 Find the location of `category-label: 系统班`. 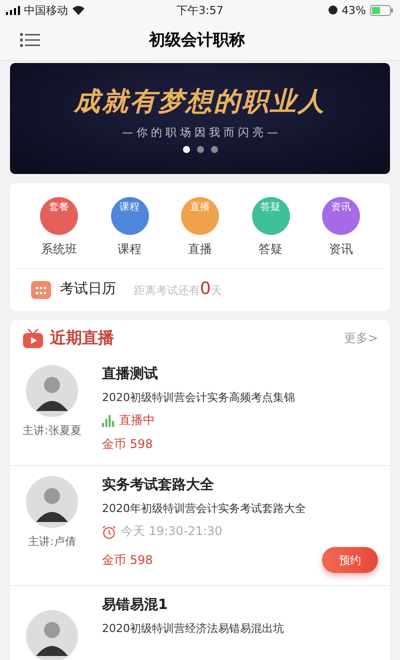

category-label: 系统班 is located at coordinates (59, 249).